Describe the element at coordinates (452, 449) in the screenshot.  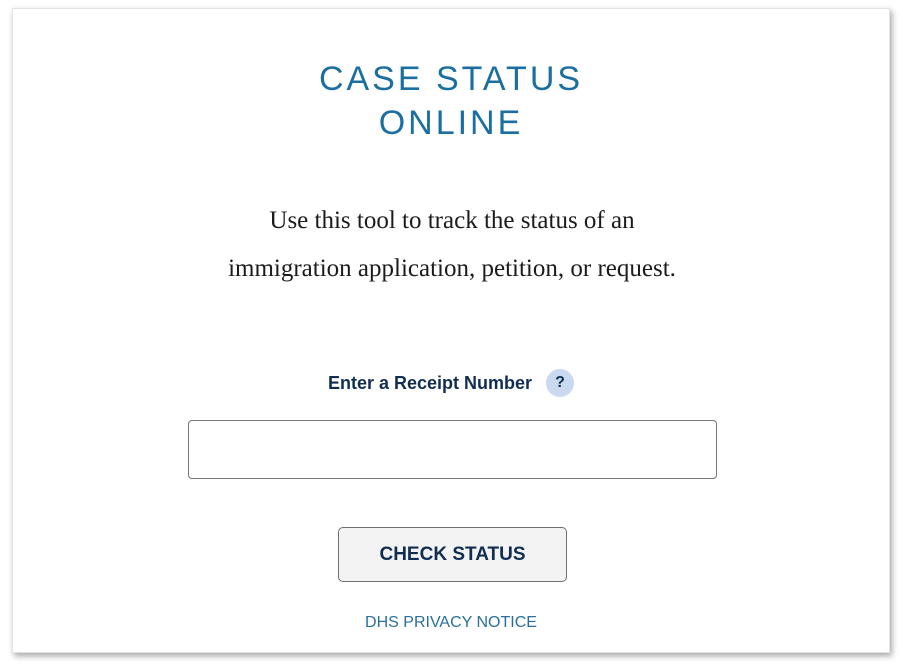
I see `receipt-number-input` at that location.